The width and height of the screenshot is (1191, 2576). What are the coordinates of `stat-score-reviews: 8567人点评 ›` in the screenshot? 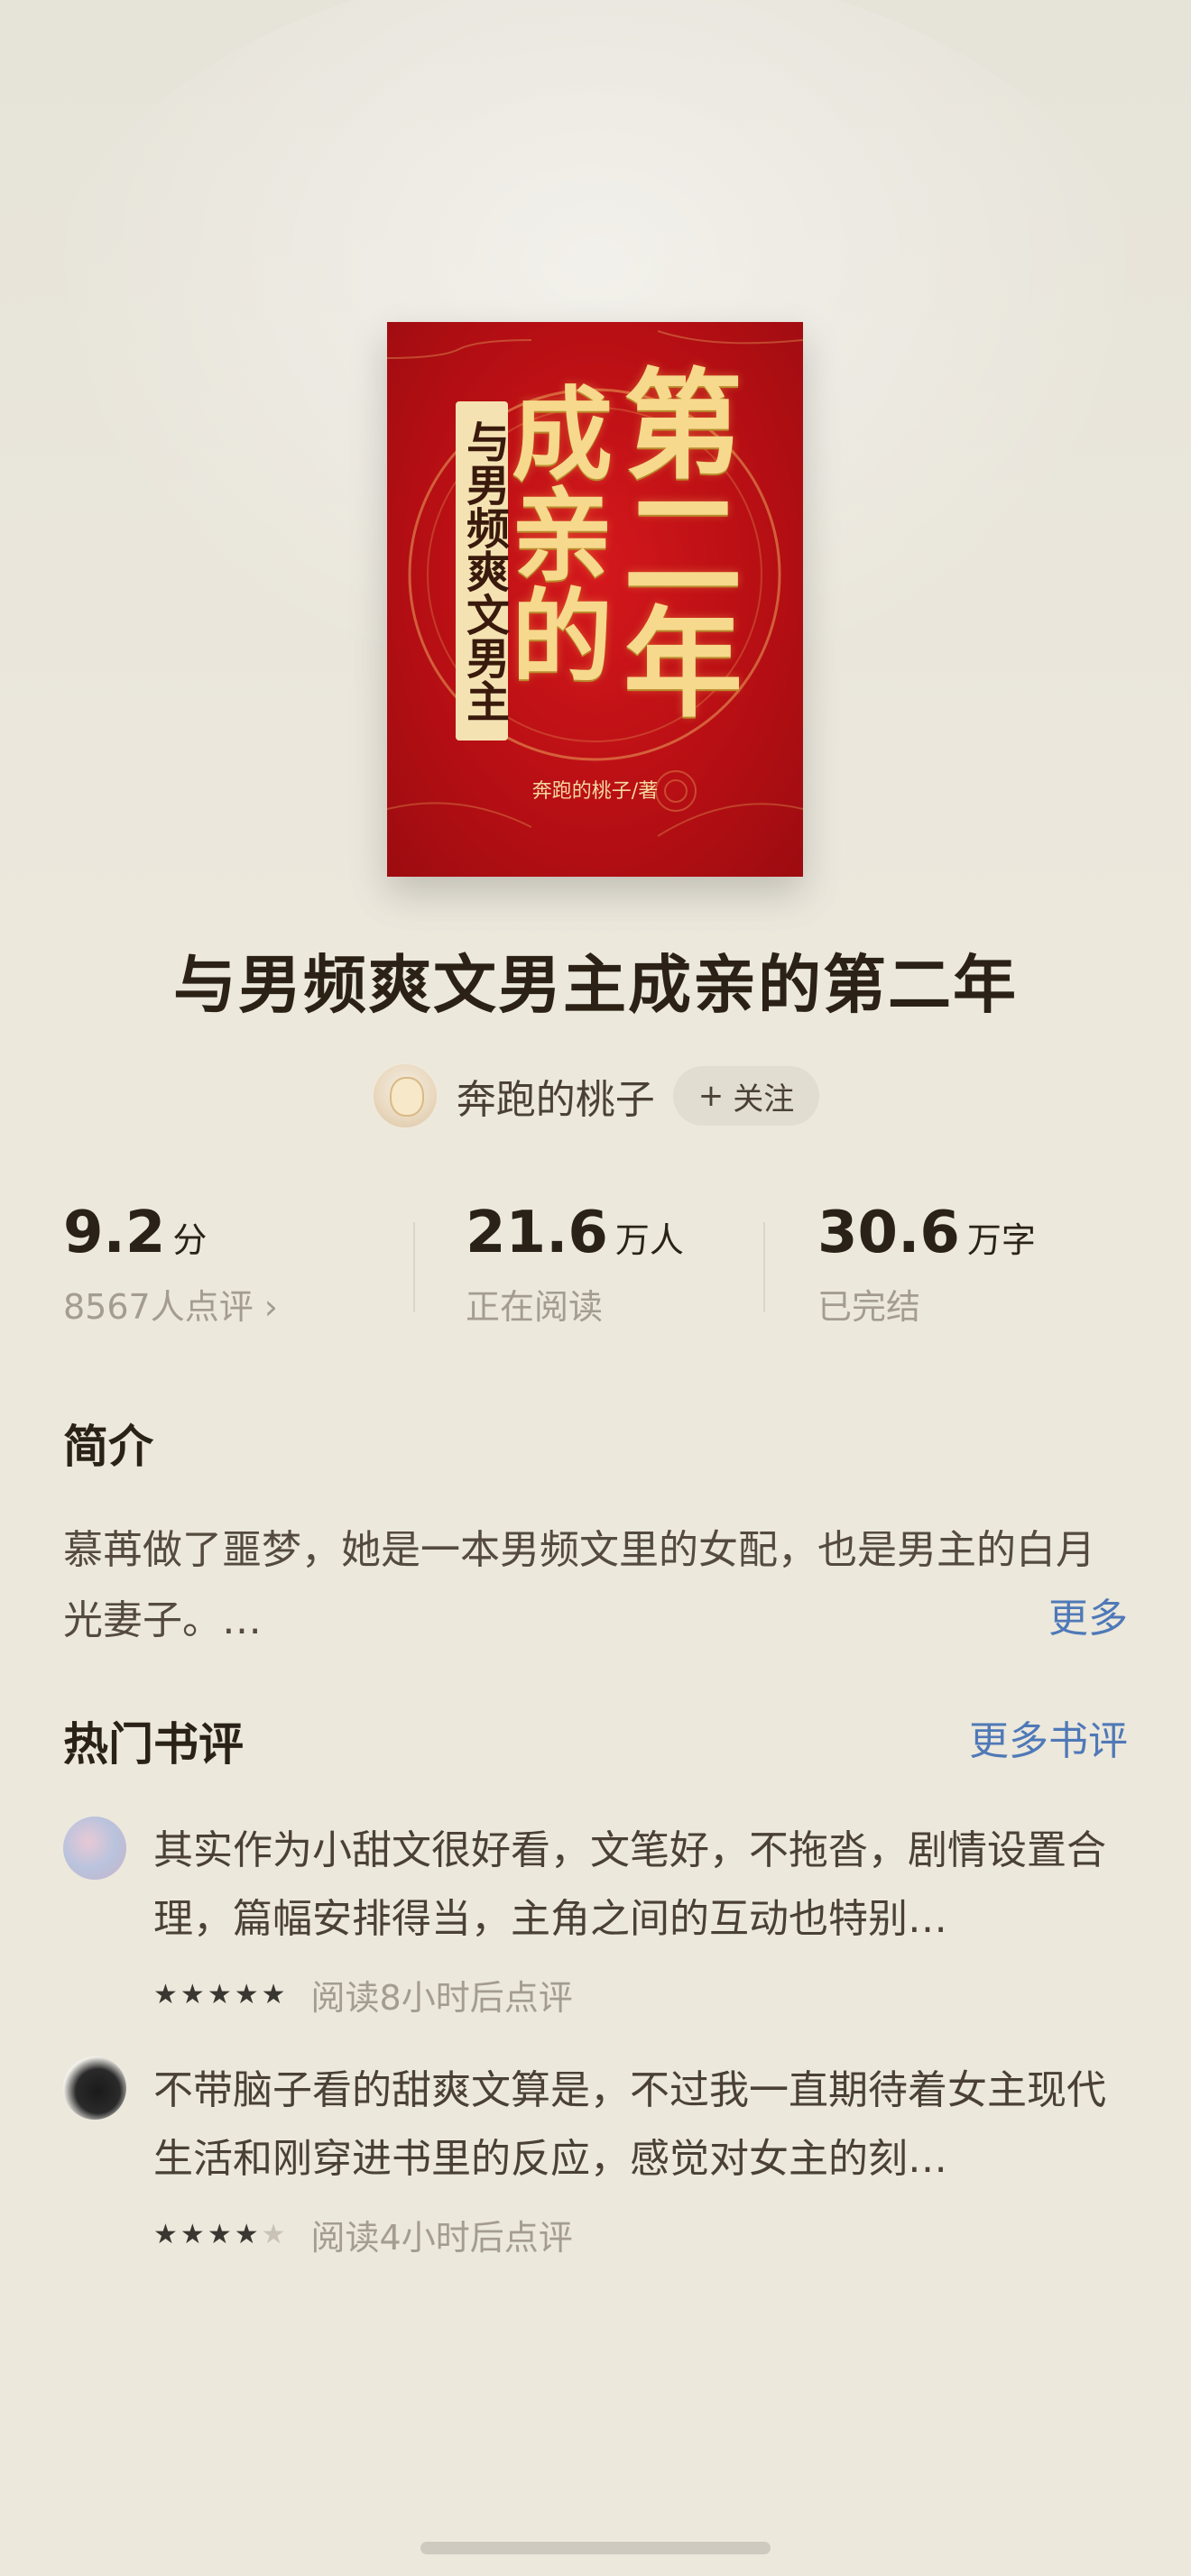 It's located at (170, 1307).